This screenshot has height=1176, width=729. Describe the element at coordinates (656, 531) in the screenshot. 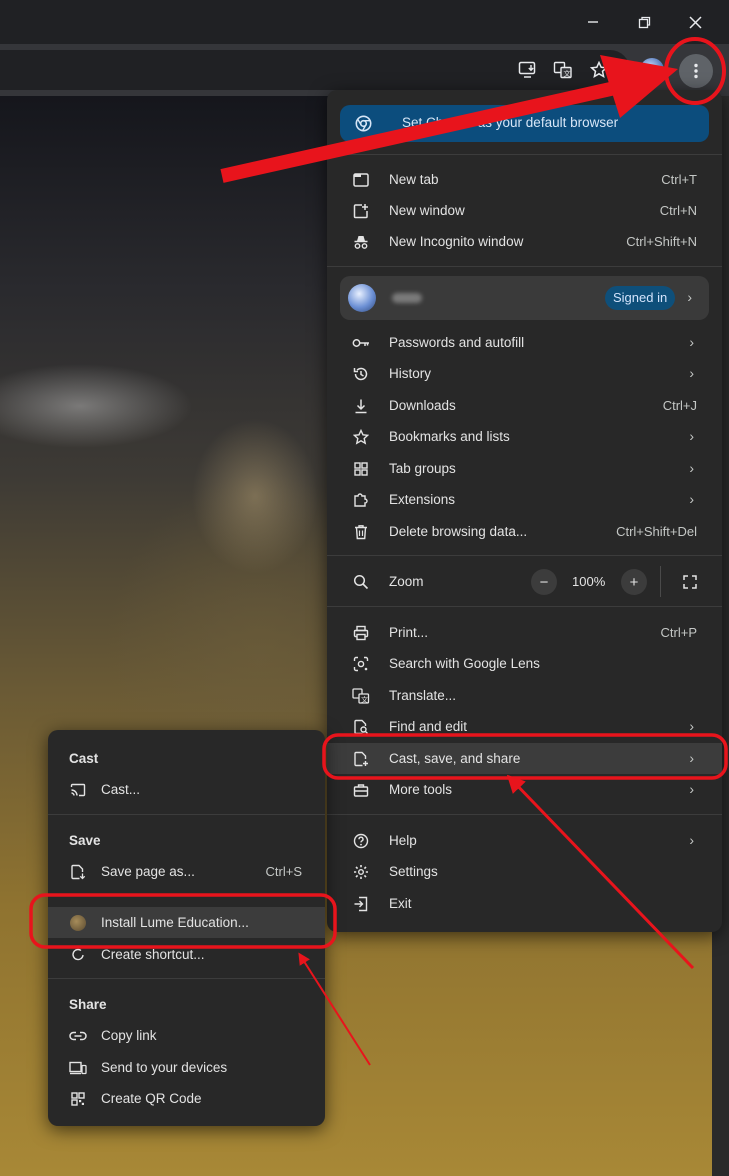

I see `shortcut-label: Ctrl+Shift+Del` at that location.